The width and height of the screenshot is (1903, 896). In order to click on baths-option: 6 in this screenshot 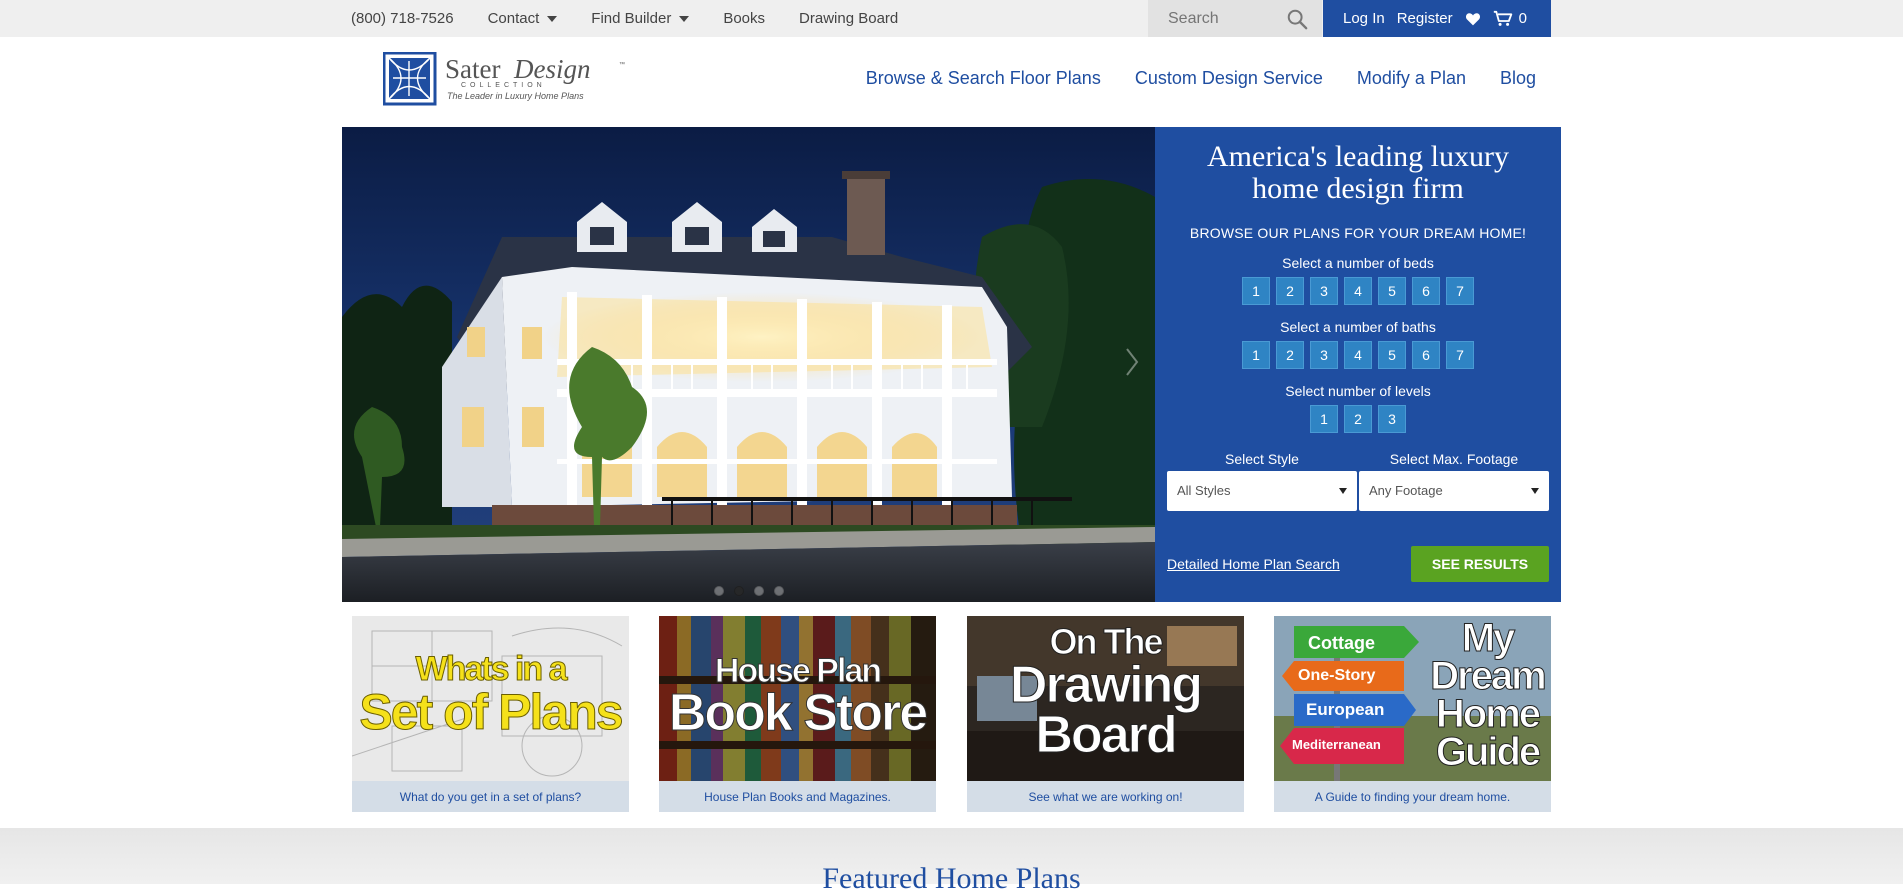, I will do `click(1426, 355)`.